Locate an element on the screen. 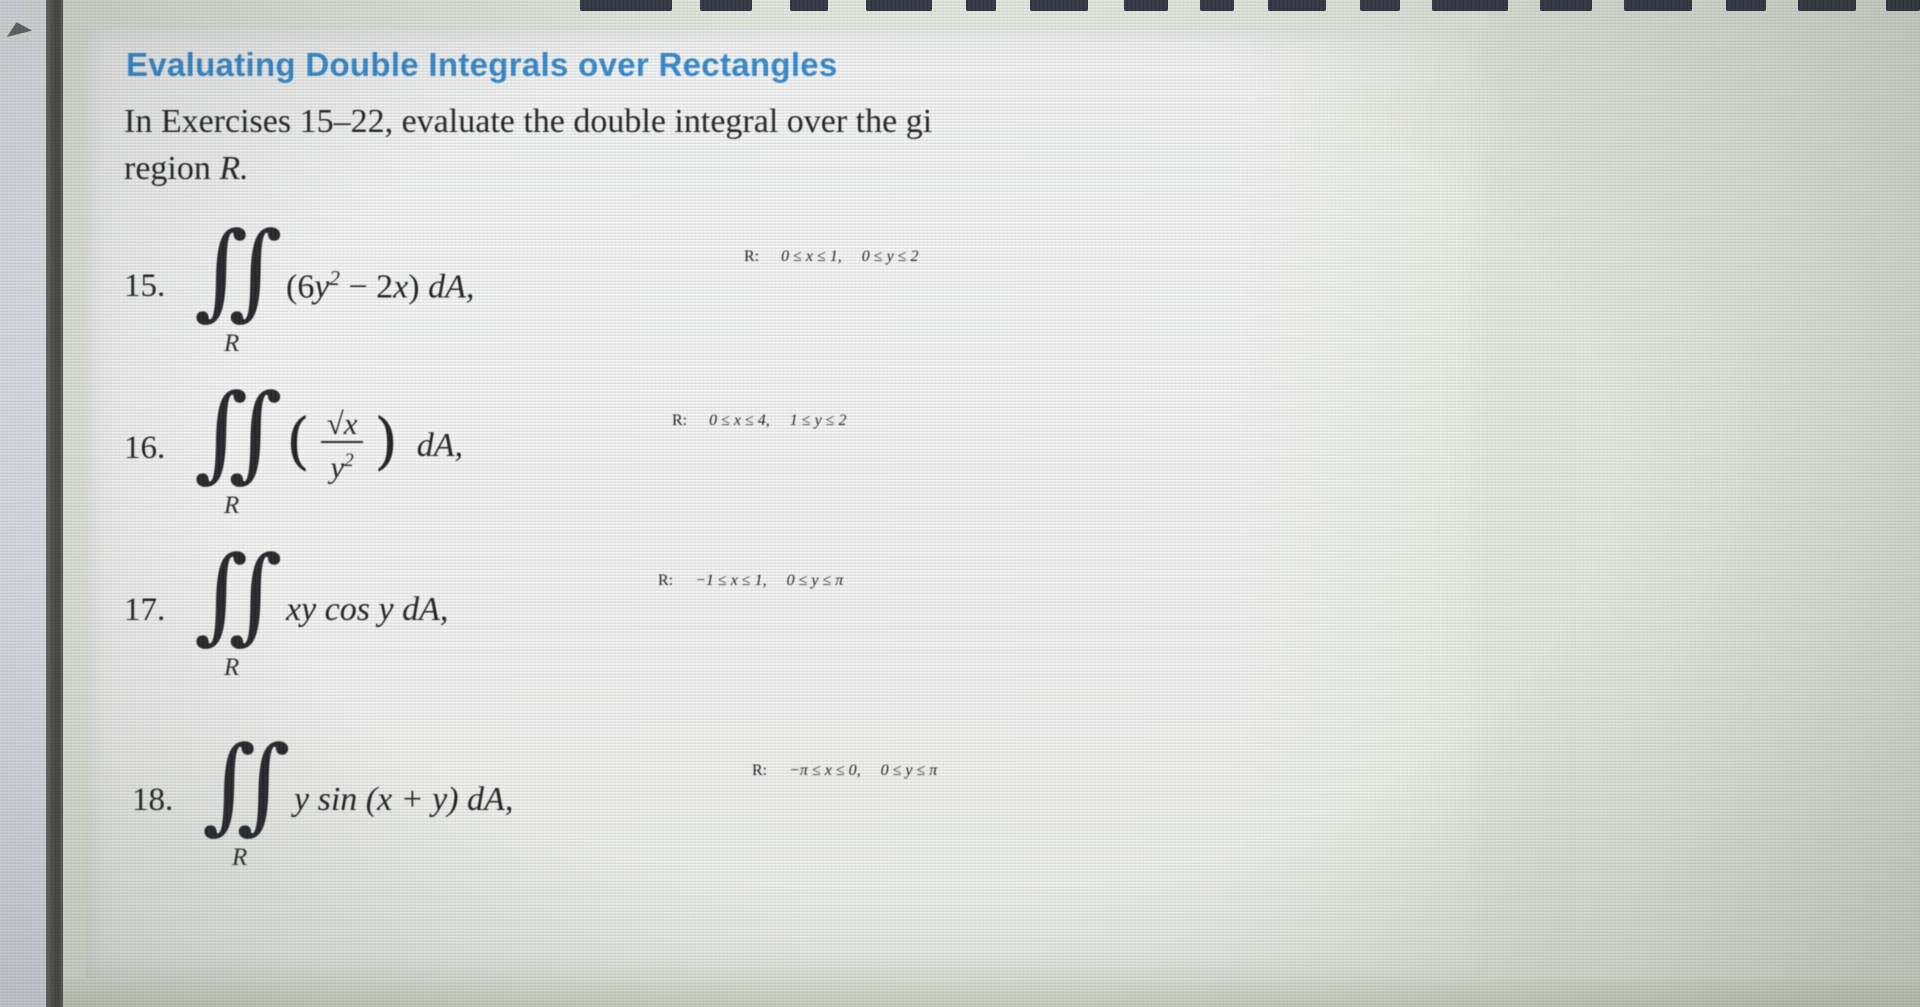 The height and width of the screenshot is (1007, 1920). right-paren: ) is located at coordinates (386, 440).